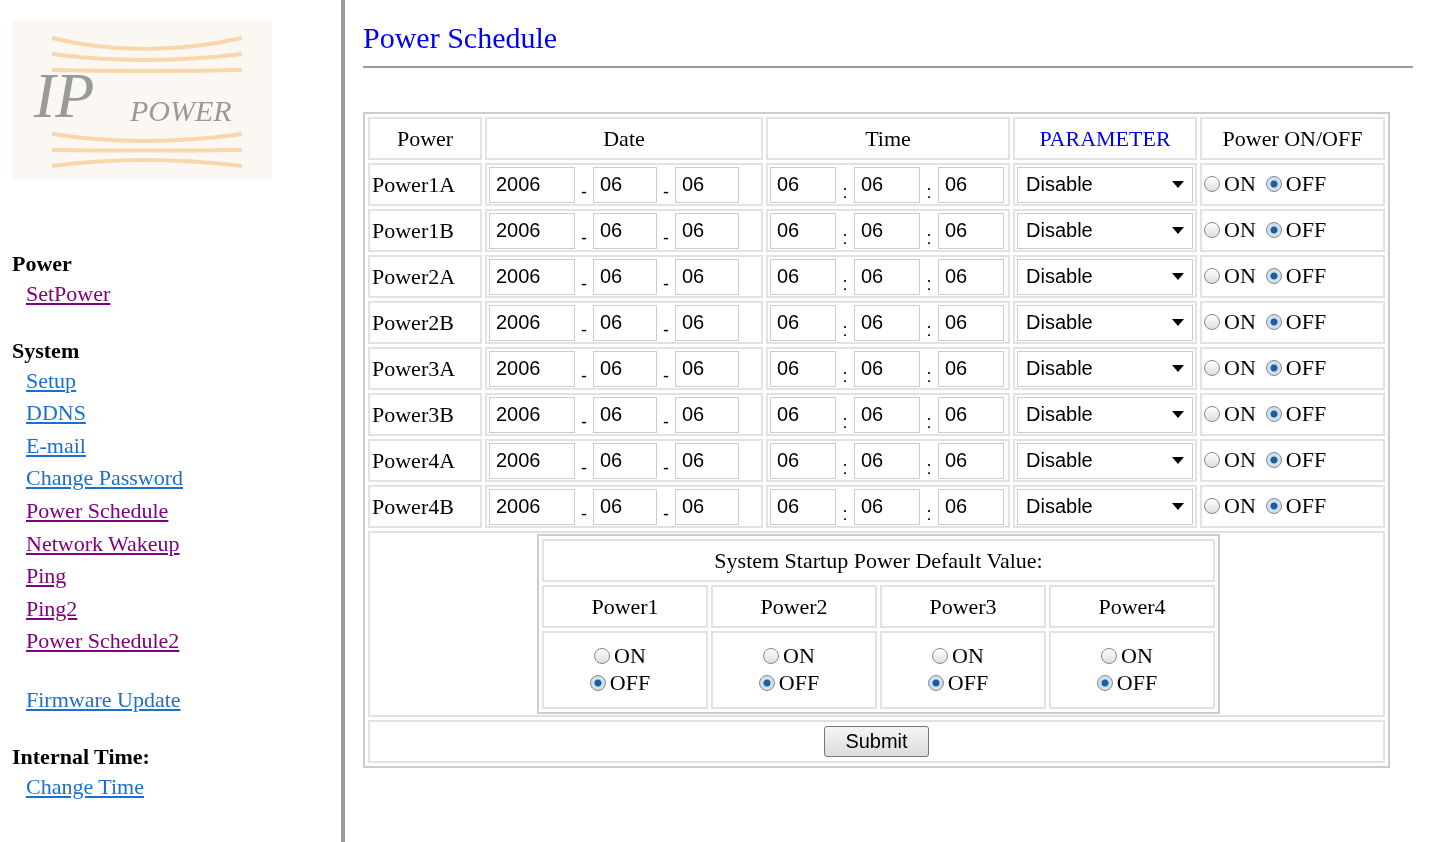 This screenshot has width=1429, height=842. What do you see at coordinates (85, 787) in the screenshot?
I see `sidebar-link: Change Time` at bounding box center [85, 787].